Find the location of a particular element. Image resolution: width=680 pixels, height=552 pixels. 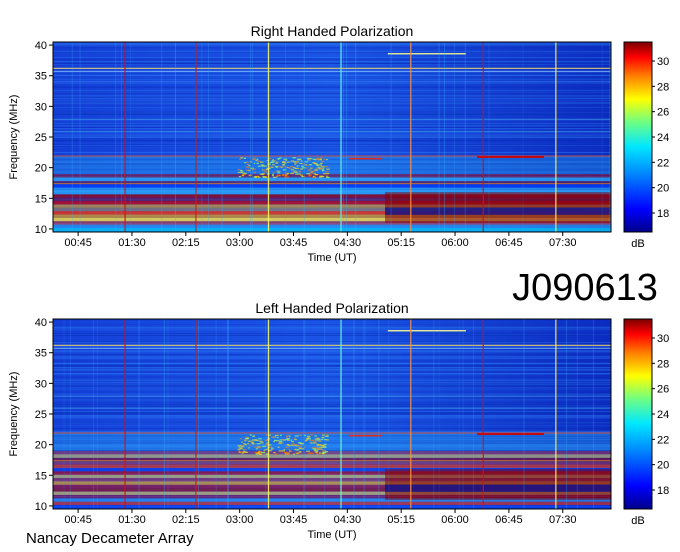

low-freq-gap is located at coordinates (498, 211).